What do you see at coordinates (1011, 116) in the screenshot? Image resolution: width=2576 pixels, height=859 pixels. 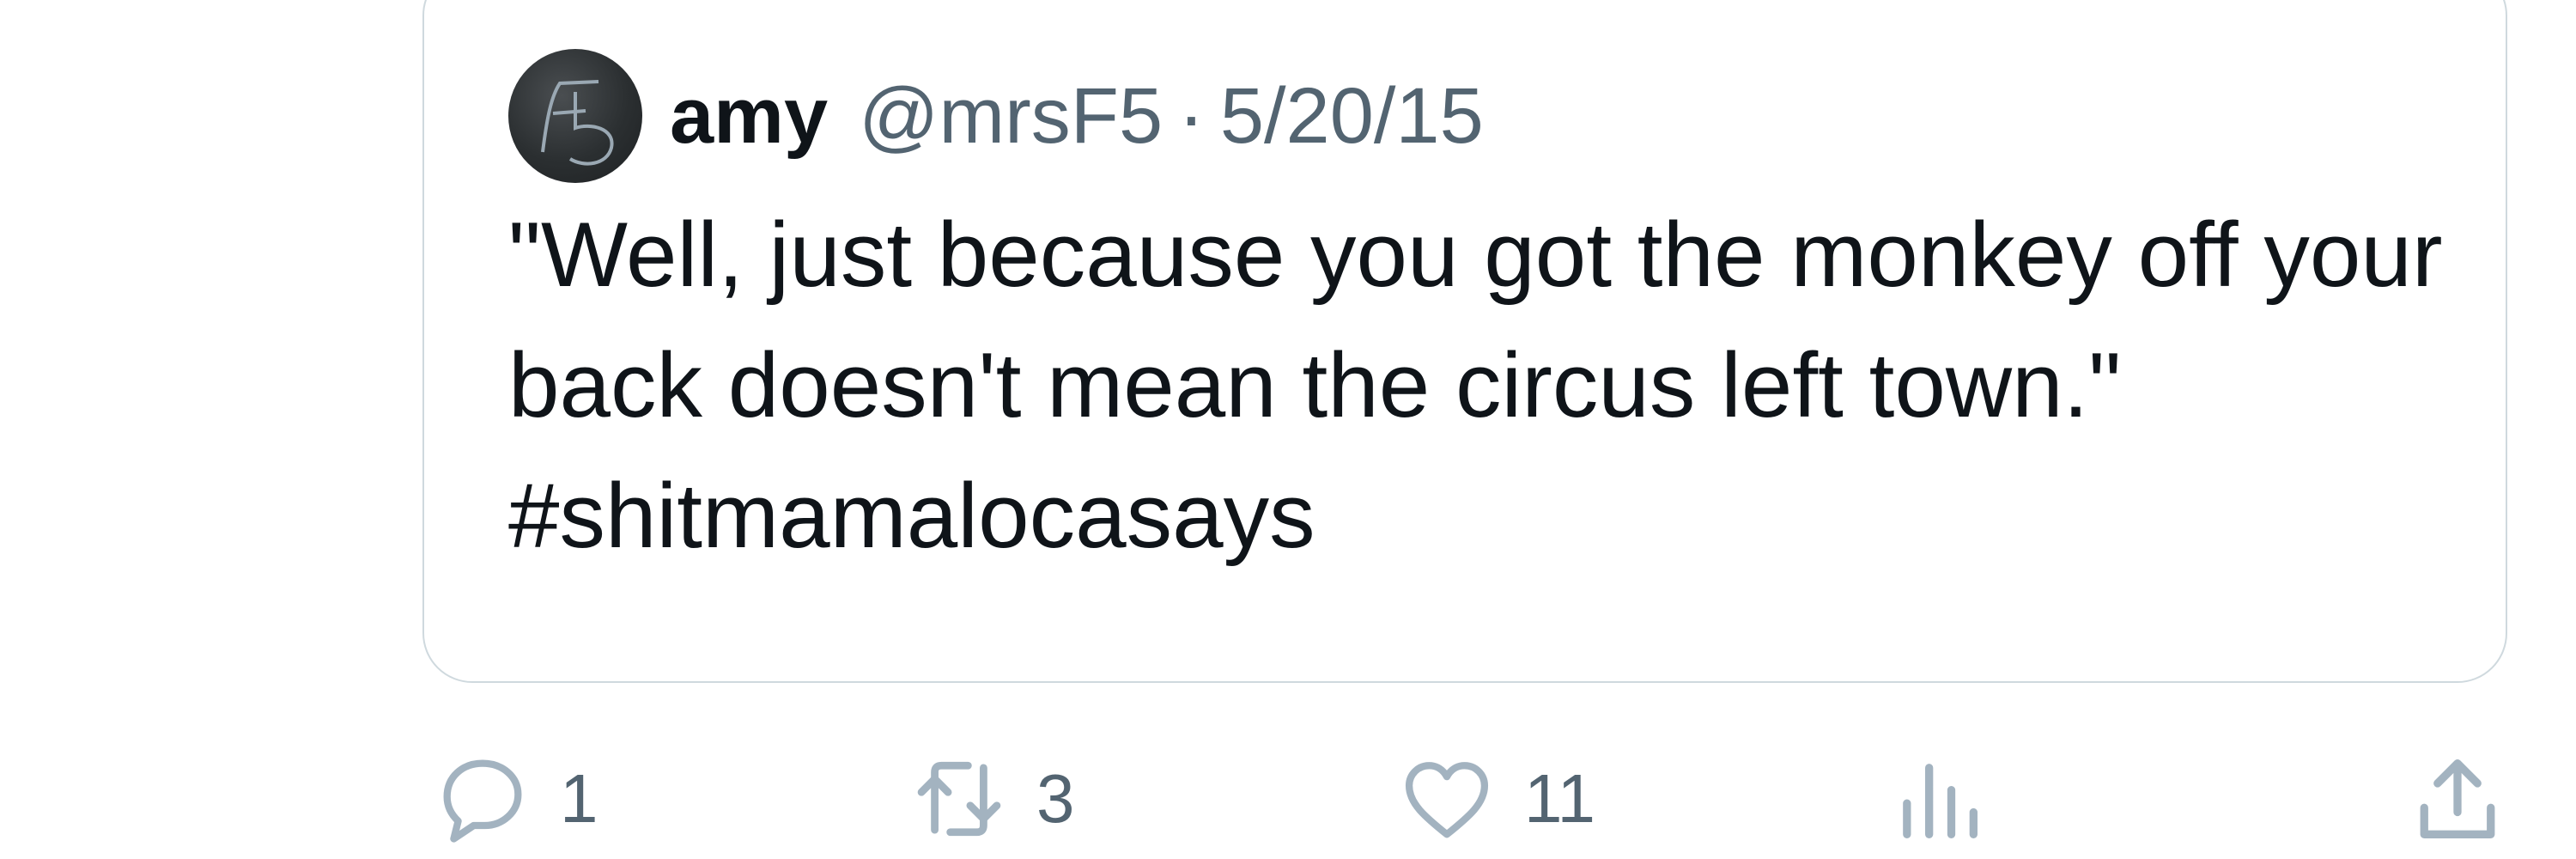 I see `author-handle: @mrsF5` at bounding box center [1011, 116].